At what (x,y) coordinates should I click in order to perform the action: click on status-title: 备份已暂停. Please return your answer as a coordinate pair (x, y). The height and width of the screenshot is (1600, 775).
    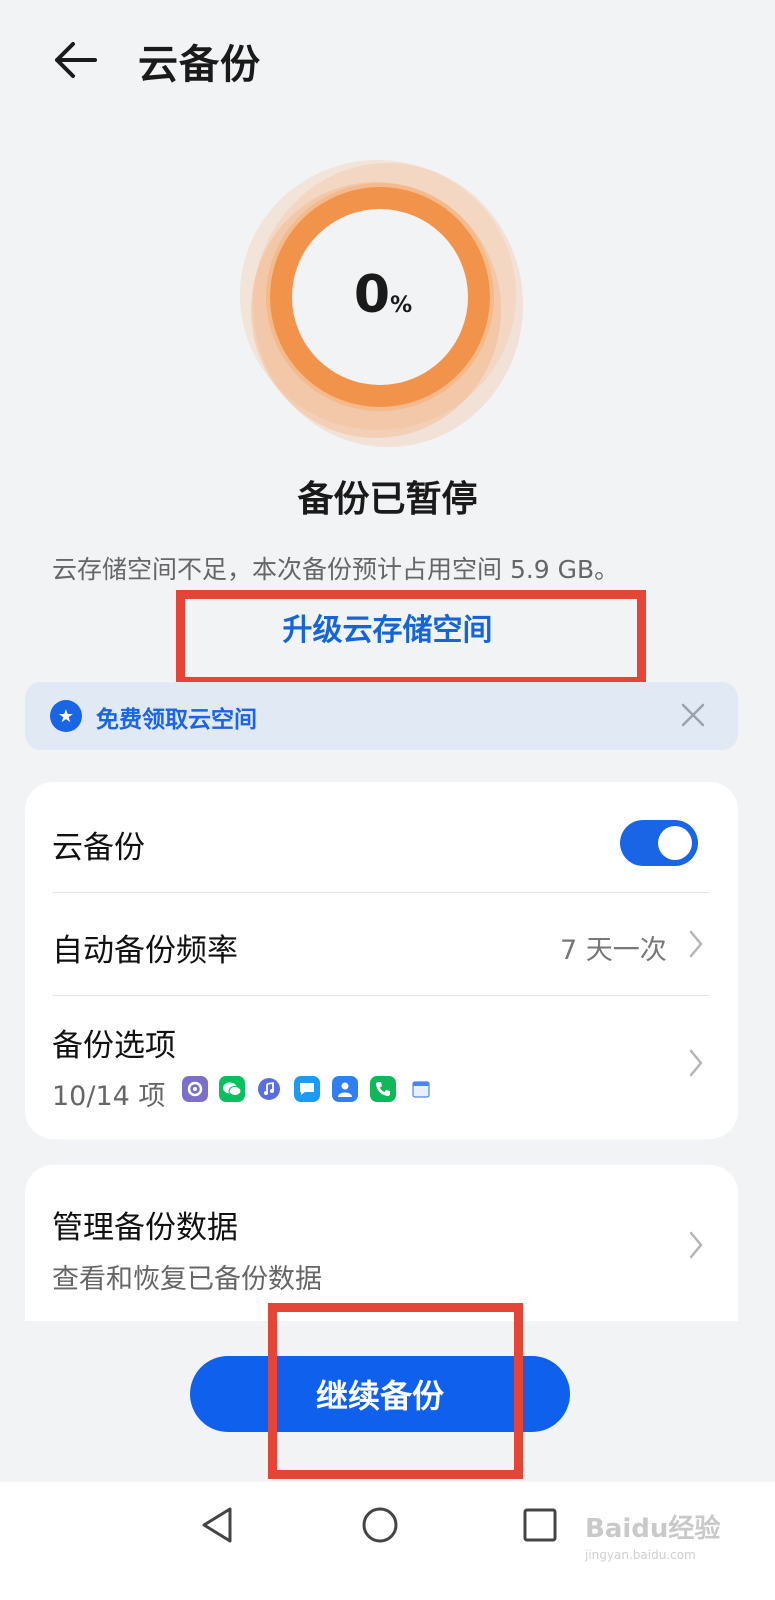
    Looking at the image, I should click on (387, 499).